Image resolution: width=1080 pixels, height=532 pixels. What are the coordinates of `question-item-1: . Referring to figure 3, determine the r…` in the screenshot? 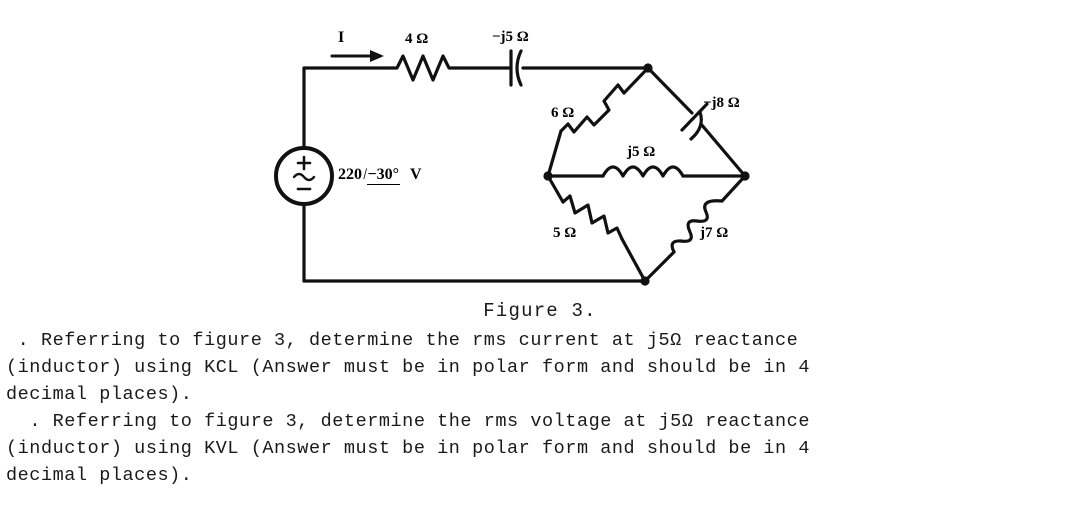 It's located at (408, 367).